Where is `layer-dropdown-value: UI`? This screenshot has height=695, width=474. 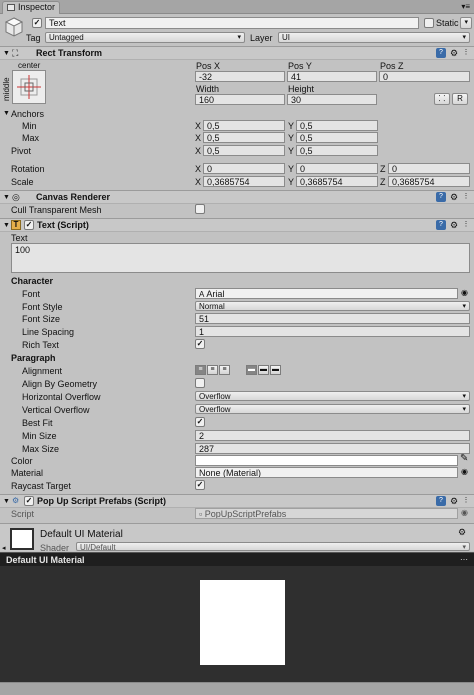
layer-dropdown-value: UI is located at coordinates (286, 37).